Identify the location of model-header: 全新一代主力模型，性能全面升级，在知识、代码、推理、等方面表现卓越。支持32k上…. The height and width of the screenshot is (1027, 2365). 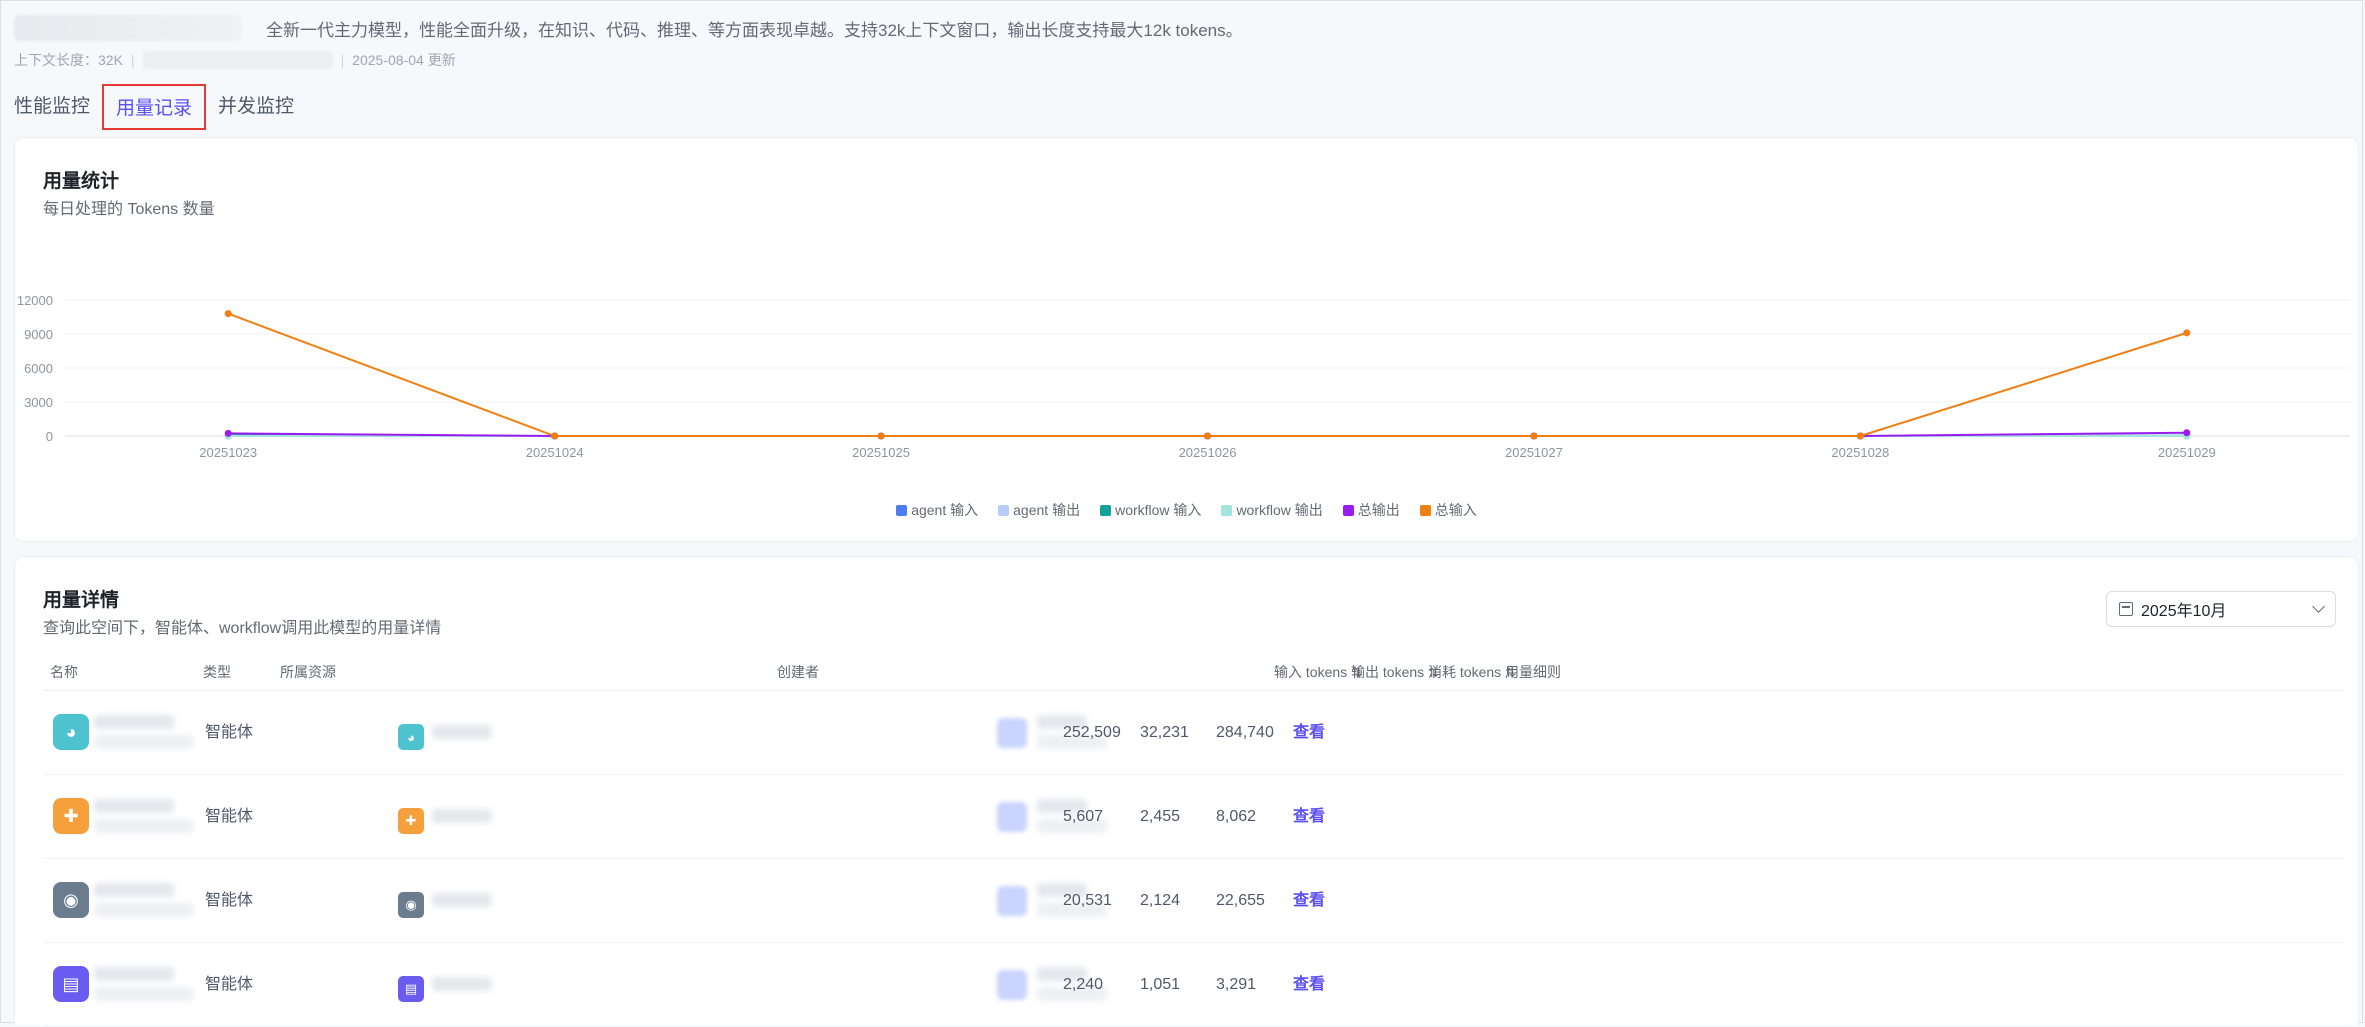
(628, 28).